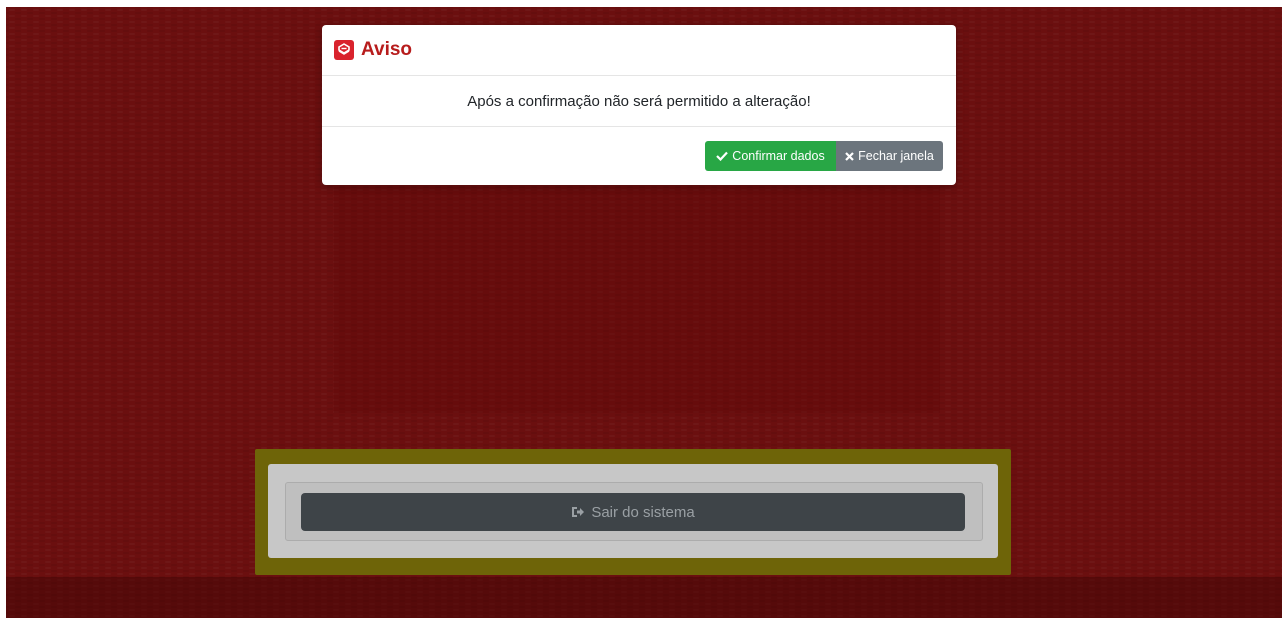 This screenshot has height=618, width=1282. I want to click on close-window-button: Fechar janela, so click(889, 156).